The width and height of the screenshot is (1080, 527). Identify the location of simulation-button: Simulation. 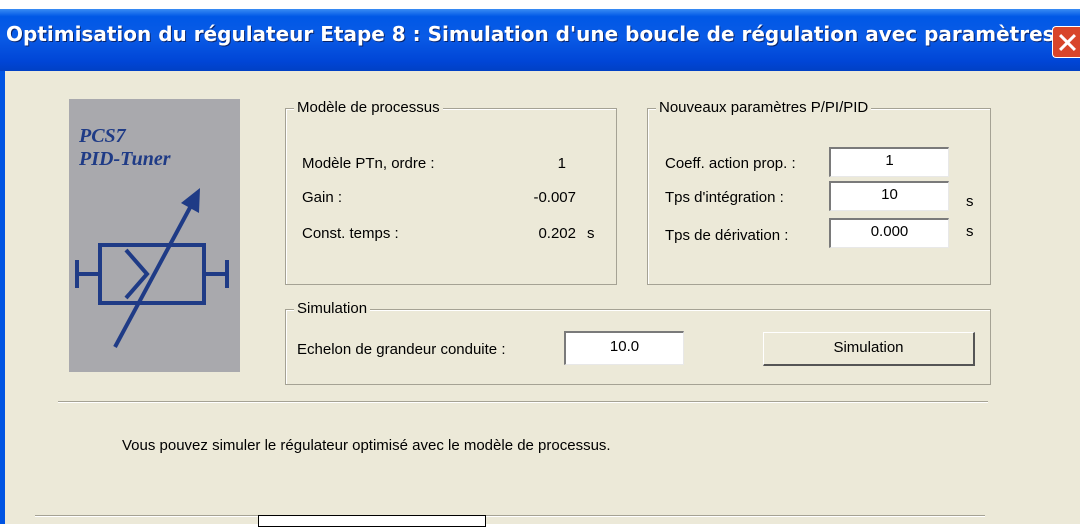
(869, 349).